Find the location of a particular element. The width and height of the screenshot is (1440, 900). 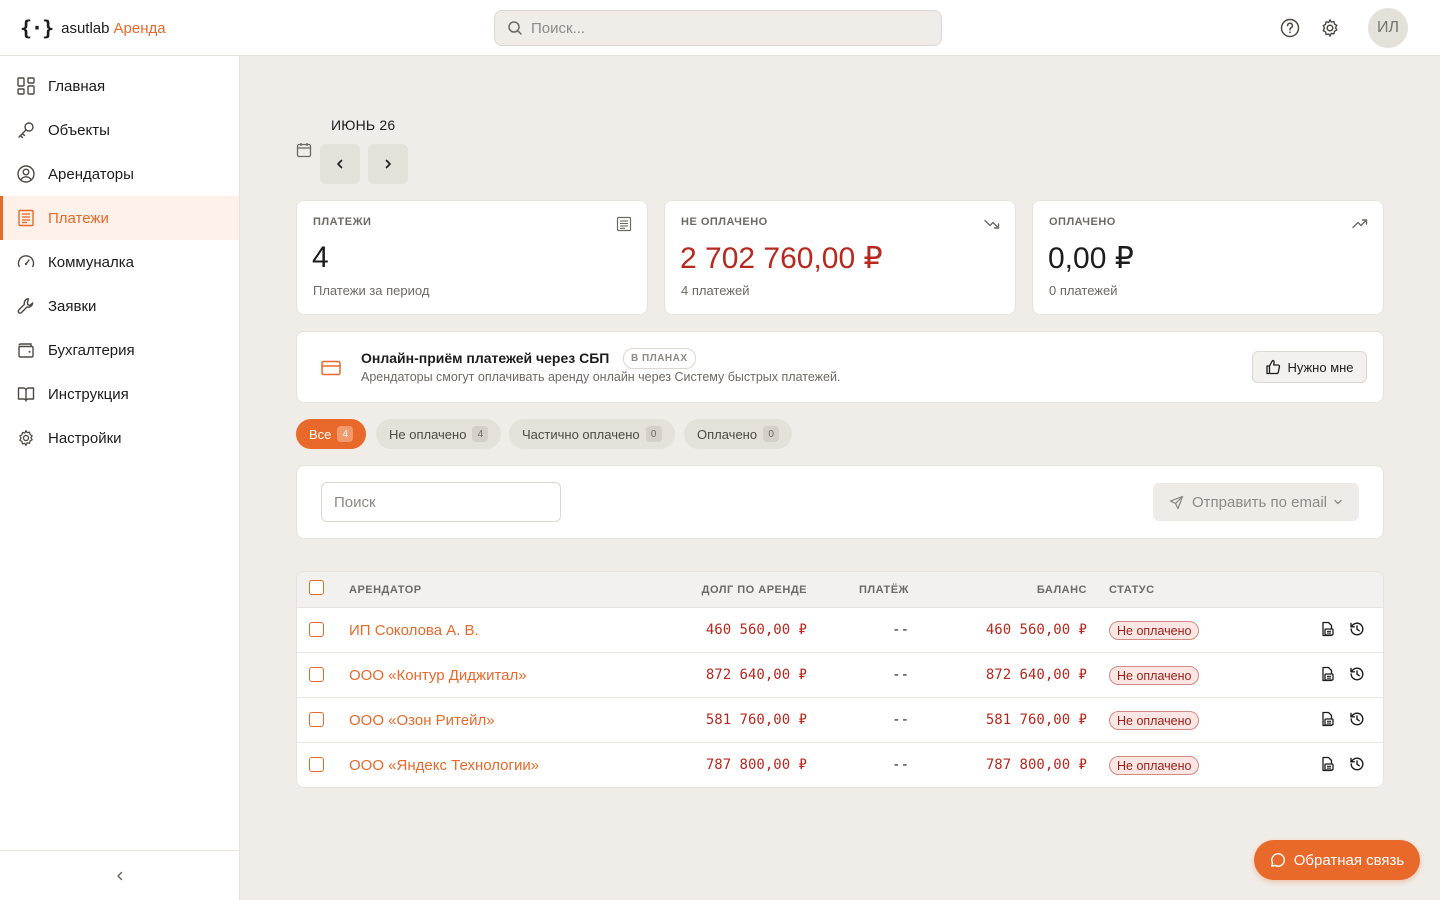

balance-value: 787 800,00 ₽ is located at coordinates (1036, 765).